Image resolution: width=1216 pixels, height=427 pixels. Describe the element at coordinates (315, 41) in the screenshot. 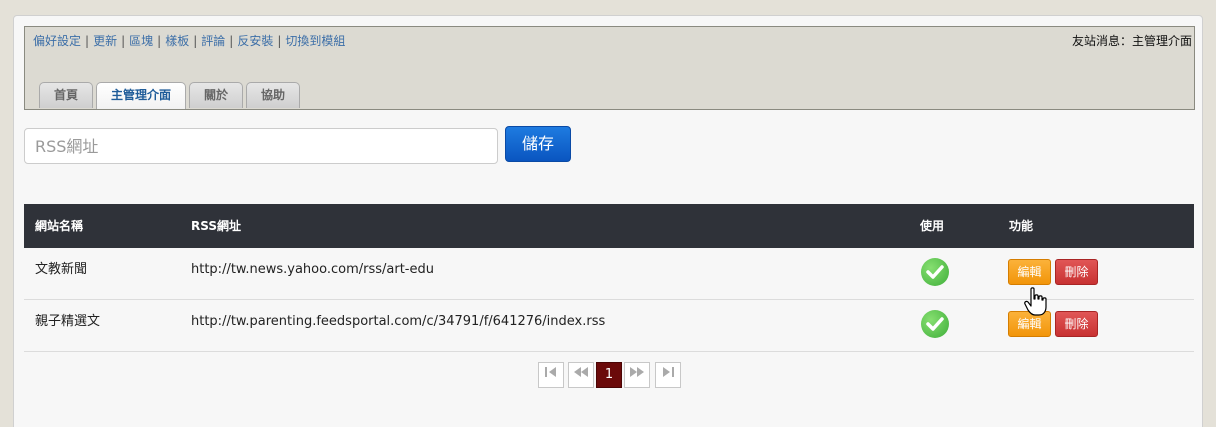

I see `link-switch-module: 切換到模組` at that location.